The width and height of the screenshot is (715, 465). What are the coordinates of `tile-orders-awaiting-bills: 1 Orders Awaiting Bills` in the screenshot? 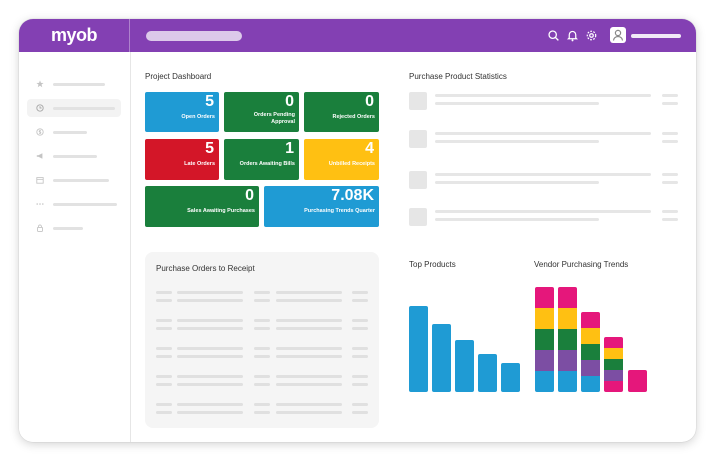 It's located at (261, 159).